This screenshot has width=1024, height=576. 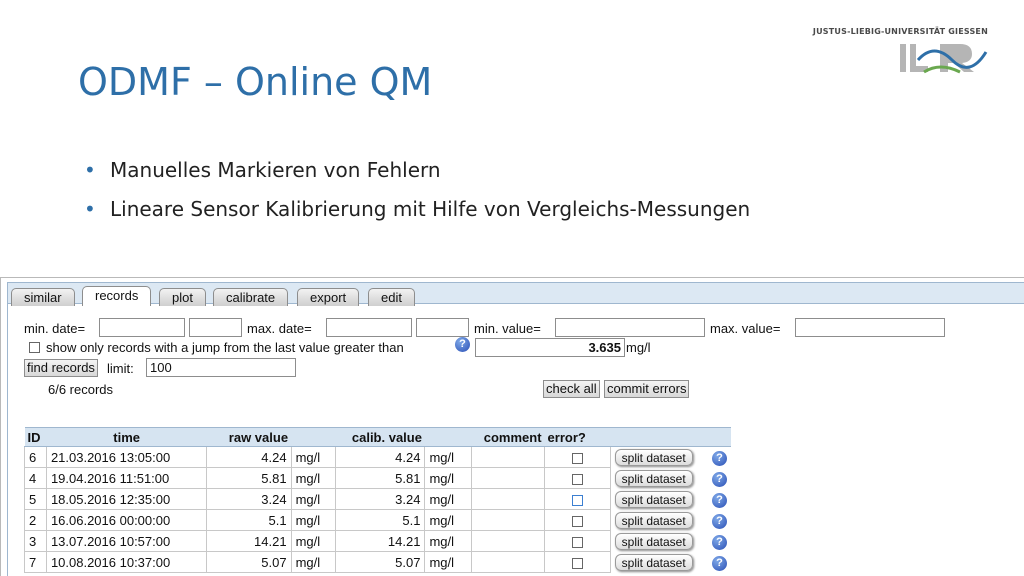 I want to click on limit-label: limit:, so click(x=120, y=368).